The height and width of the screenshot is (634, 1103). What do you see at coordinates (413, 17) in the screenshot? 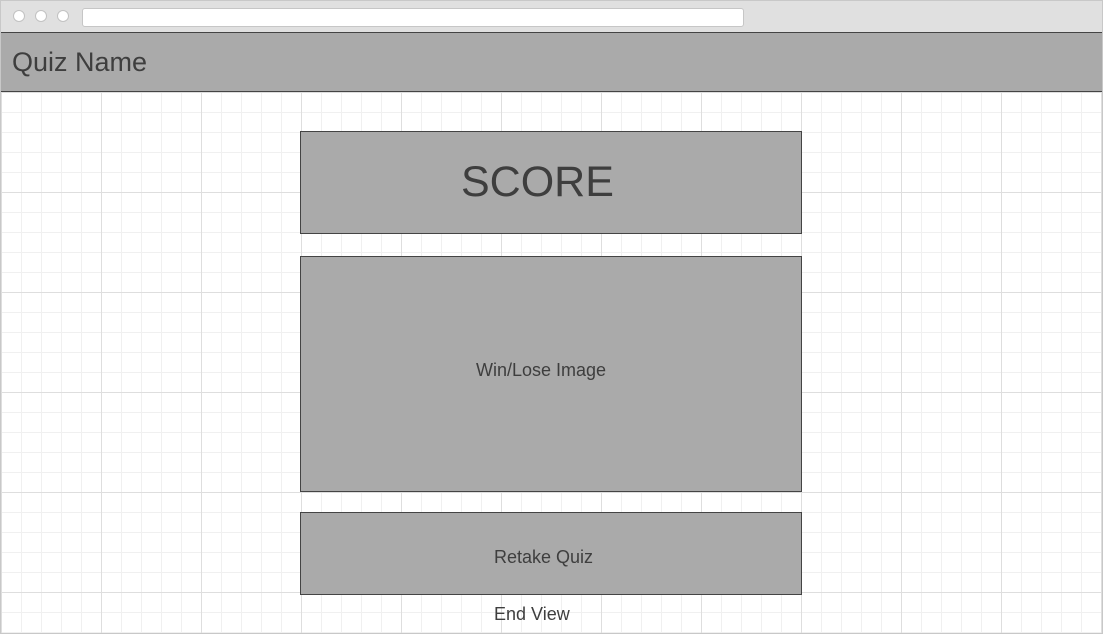
I see `address-bar` at bounding box center [413, 17].